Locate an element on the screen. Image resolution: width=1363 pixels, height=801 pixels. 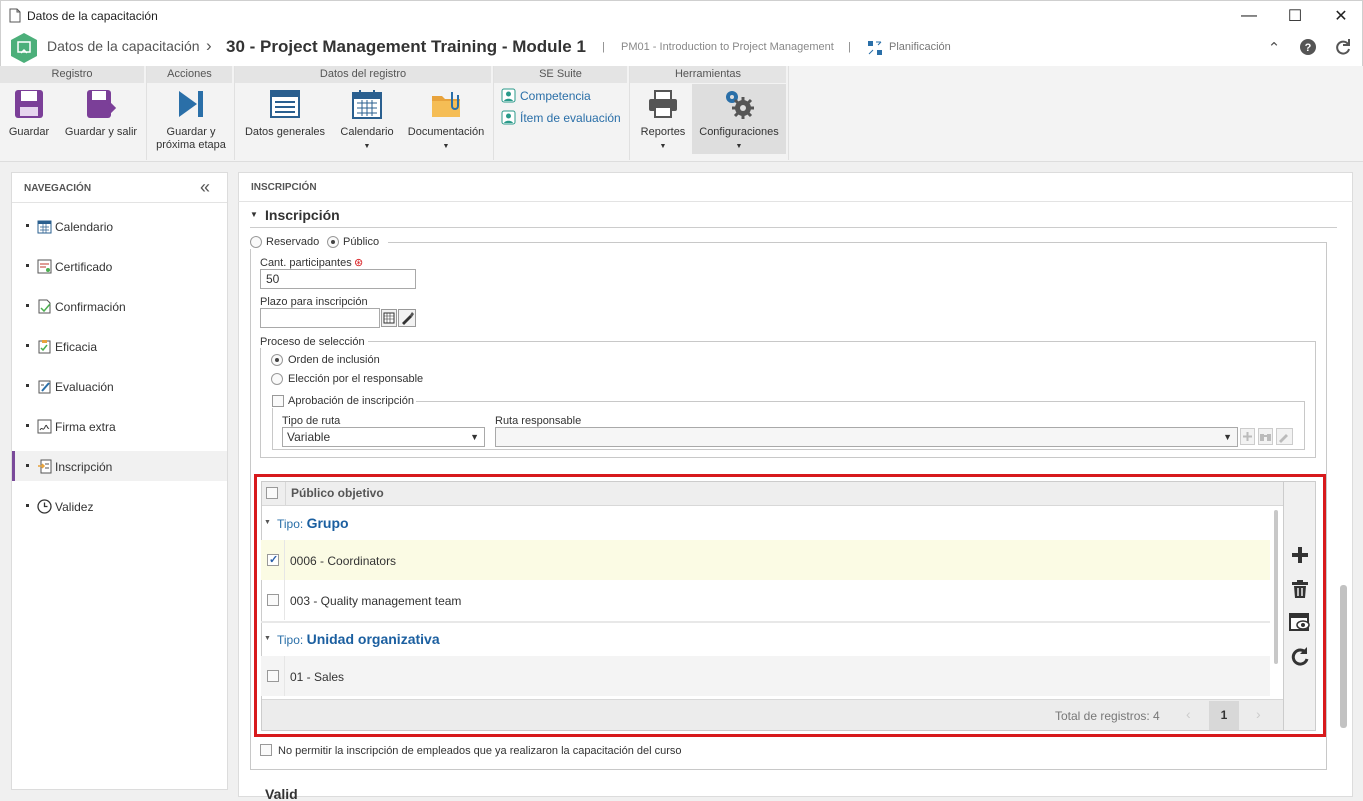
documentation-button: Documentación ▼ is located at coordinates (446, 119).